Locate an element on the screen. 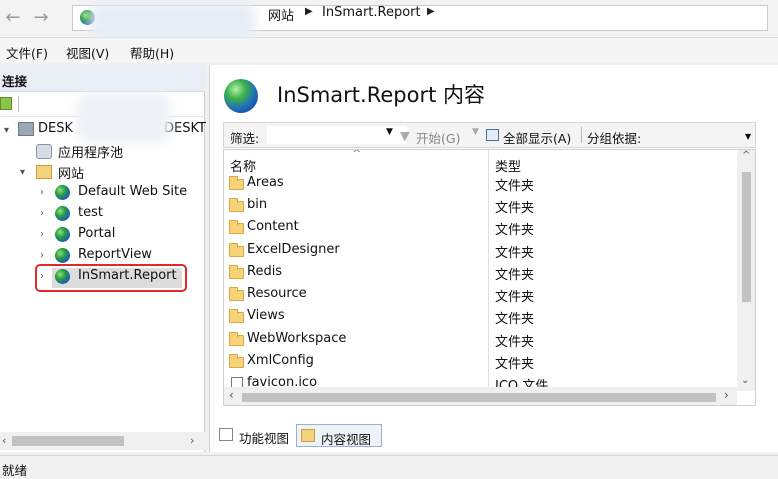 The width and height of the screenshot is (778, 479). group-by-label: 分组依据: is located at coordinates (614, 137).